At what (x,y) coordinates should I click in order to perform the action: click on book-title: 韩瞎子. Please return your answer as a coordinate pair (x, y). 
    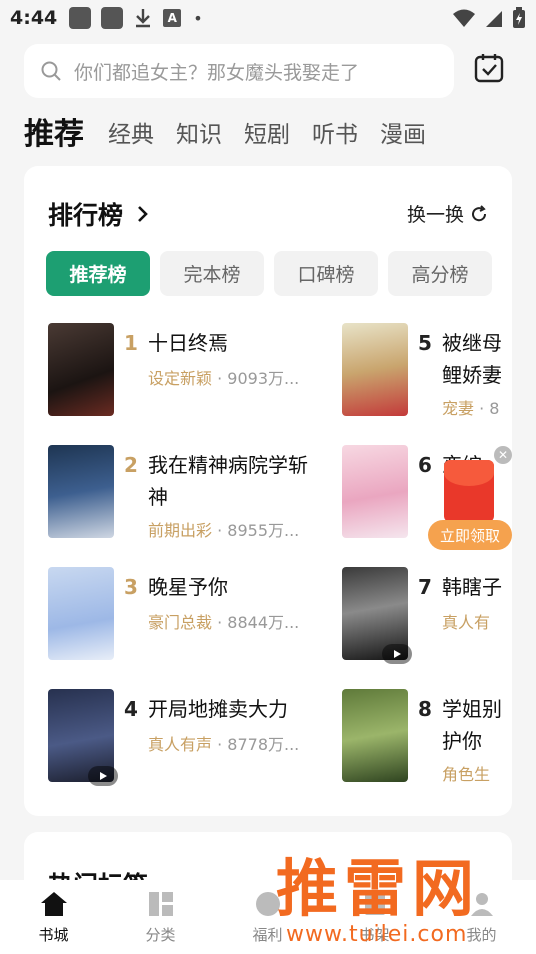
    Looking at the image, I should click on (472, 587).